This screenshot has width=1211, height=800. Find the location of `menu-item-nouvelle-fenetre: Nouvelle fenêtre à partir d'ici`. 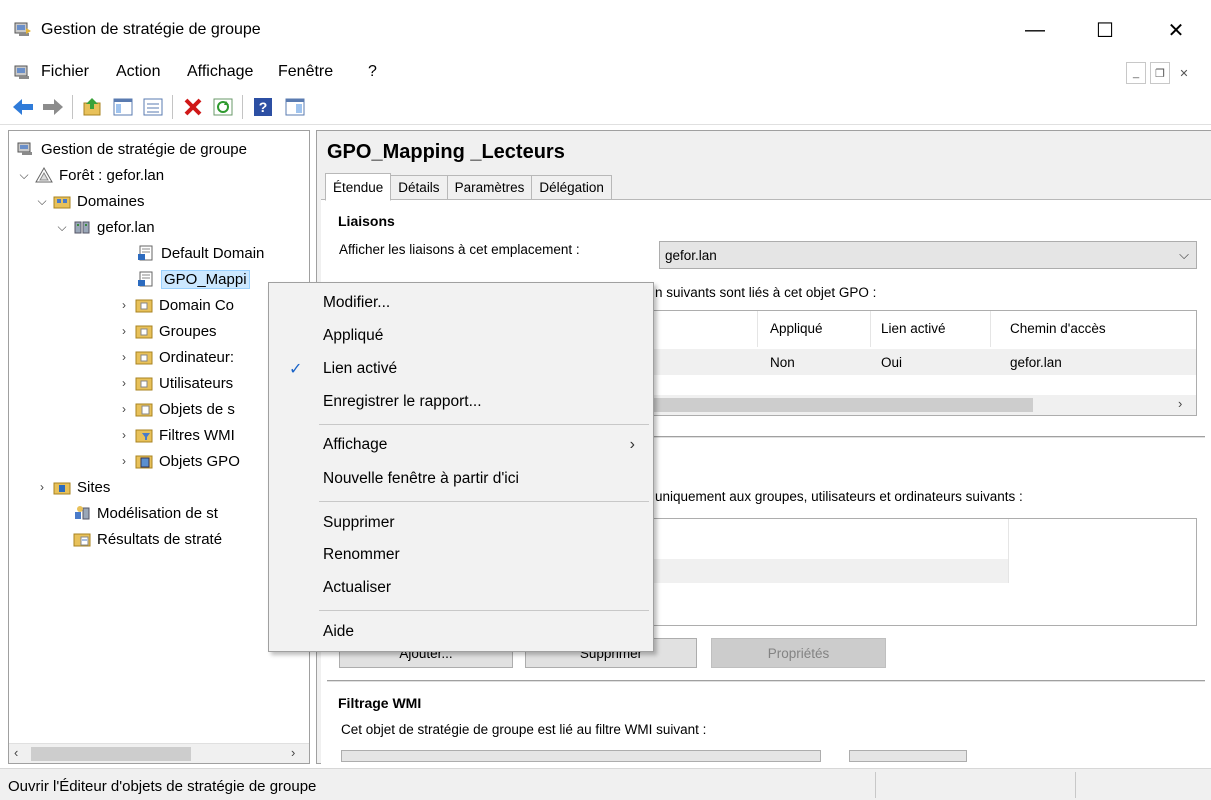

menu-item-nouvelle-fenetre: Nouvelle fenêtre à partir d'ici is located at coordinates (461, 479).